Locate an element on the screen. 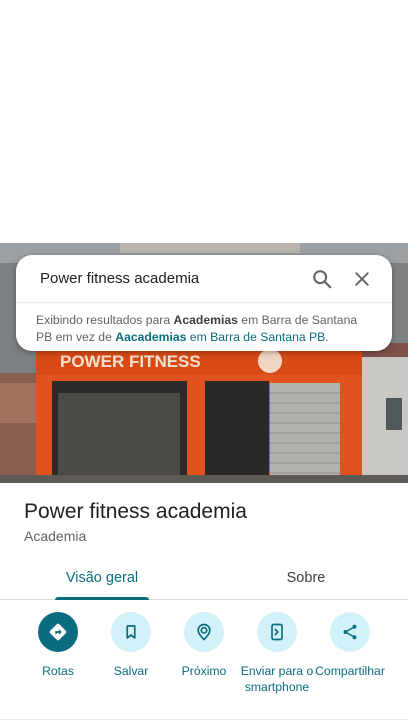  search-bar: Power fitness academia is located at coordinates (204, 279).